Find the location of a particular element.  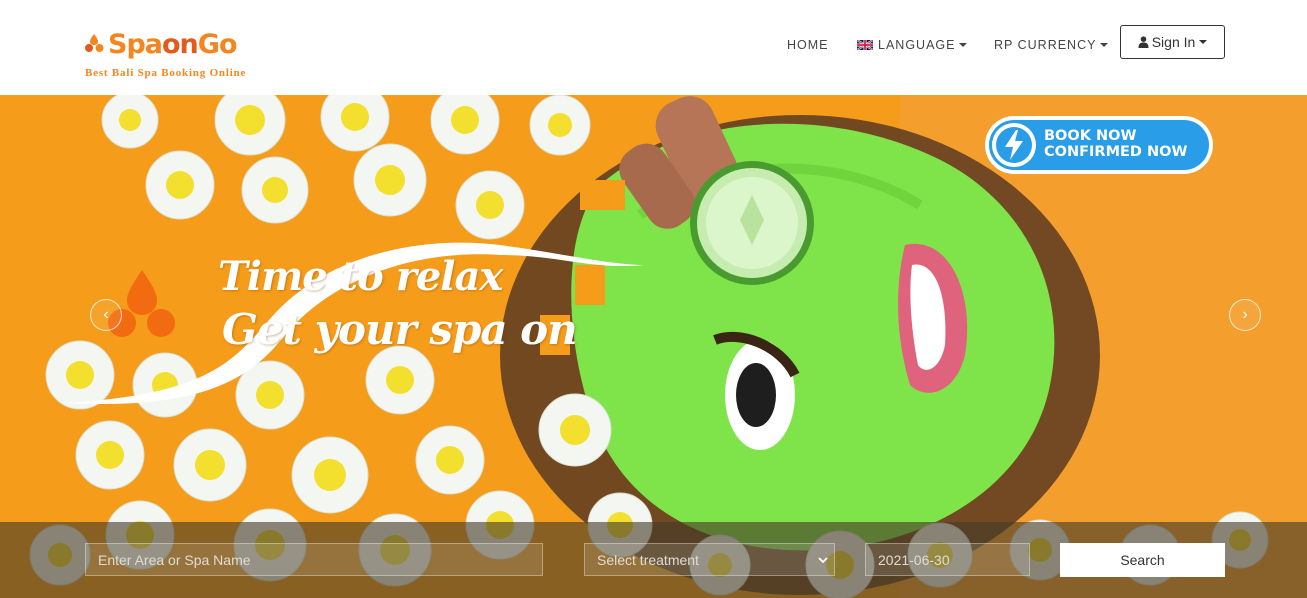

lightning-icon is located at coordinates (1014, 145).